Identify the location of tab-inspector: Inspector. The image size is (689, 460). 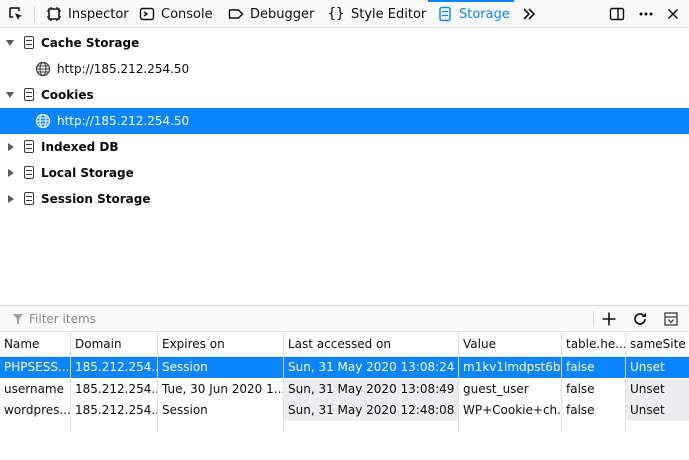
(87, 14).